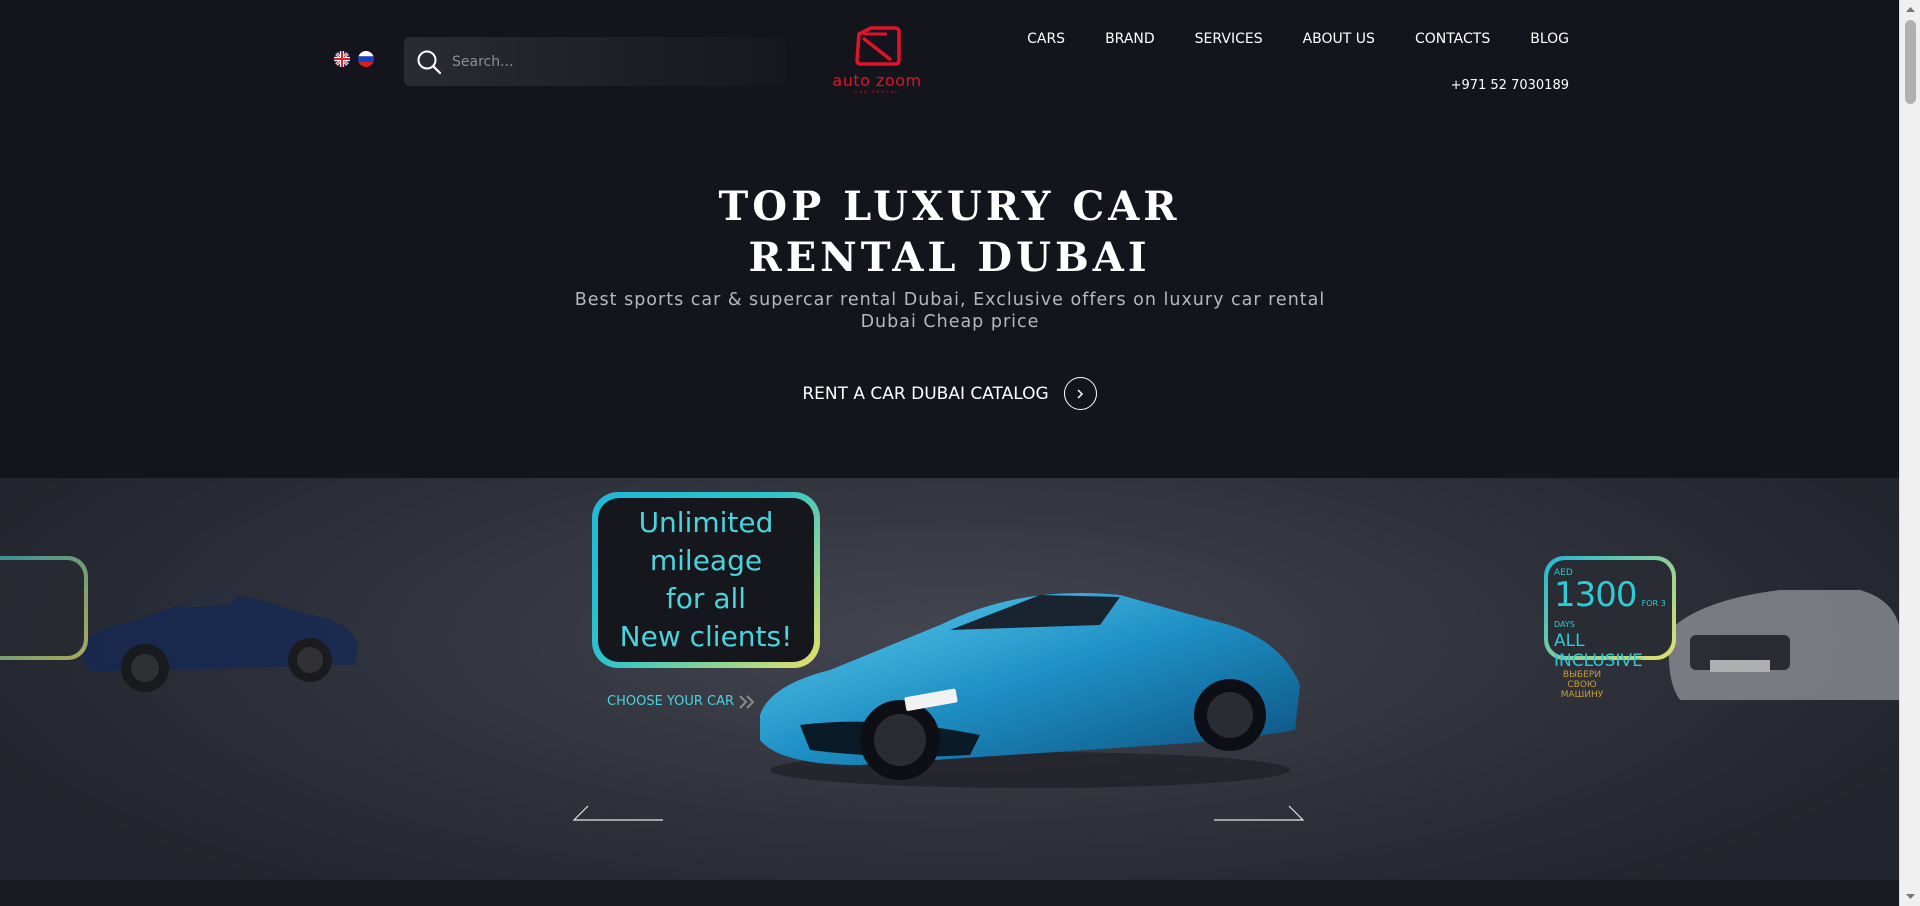 This screenshot has height=906, width=1920. What do you see at coordinates (1130, 39) in the screenshot?
I see `nav-brand: BRAND` at bounding box center [1130, 39].